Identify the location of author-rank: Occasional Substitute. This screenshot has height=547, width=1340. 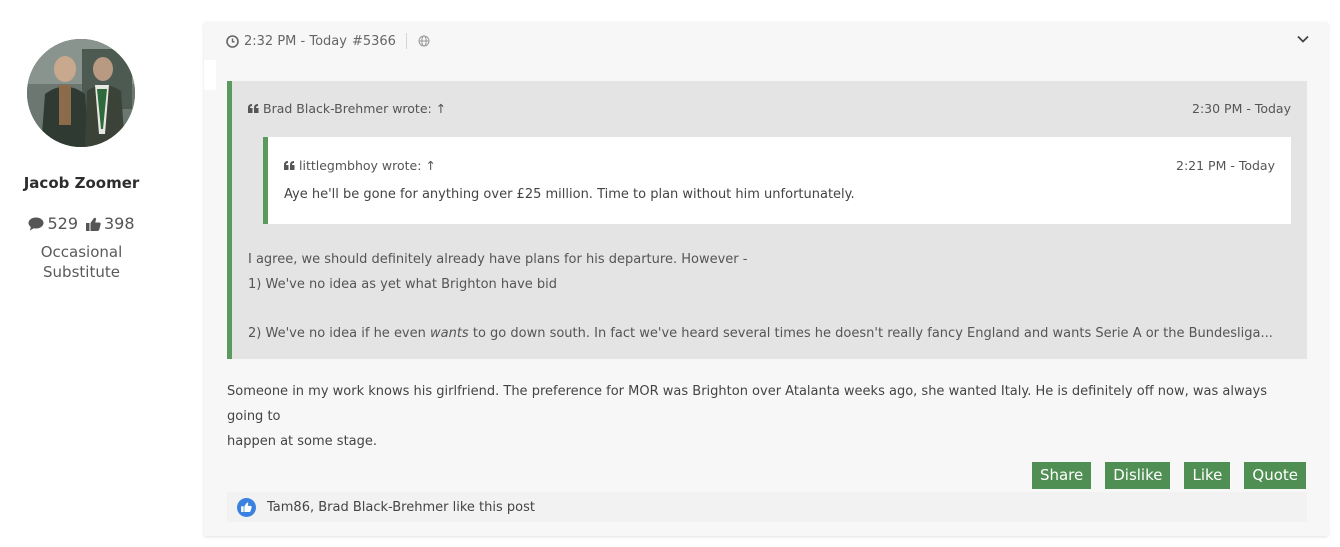
(81, 262).